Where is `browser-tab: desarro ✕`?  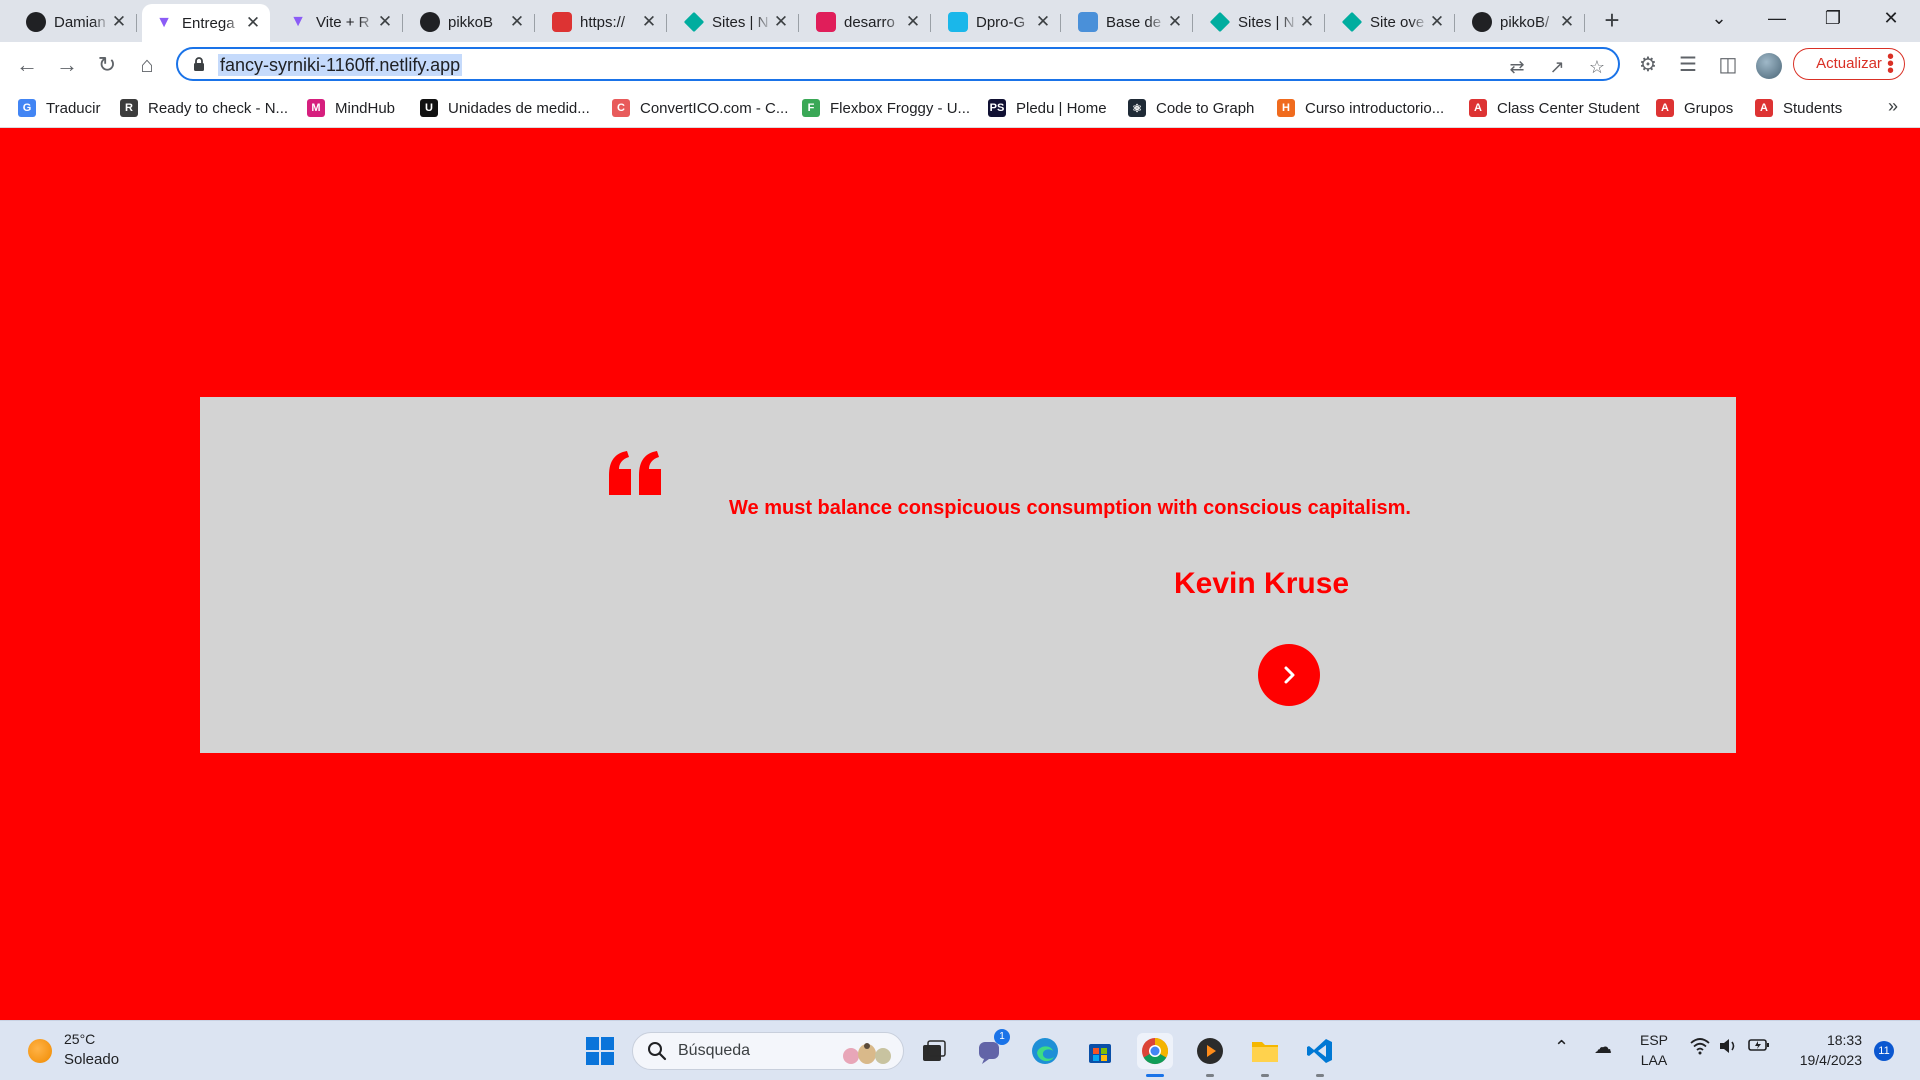 browser-tab: desarro ✕ is located at coordinates (867, 22).